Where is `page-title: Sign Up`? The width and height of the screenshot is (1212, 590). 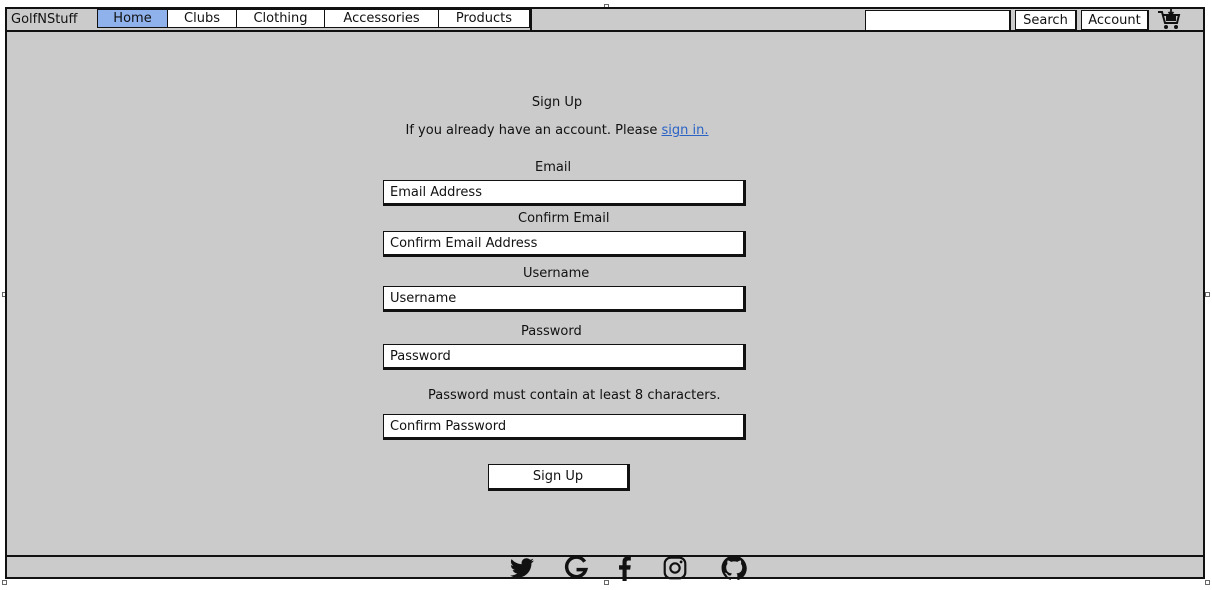 page-title: Sign Up is located at coordinates (557, 102).